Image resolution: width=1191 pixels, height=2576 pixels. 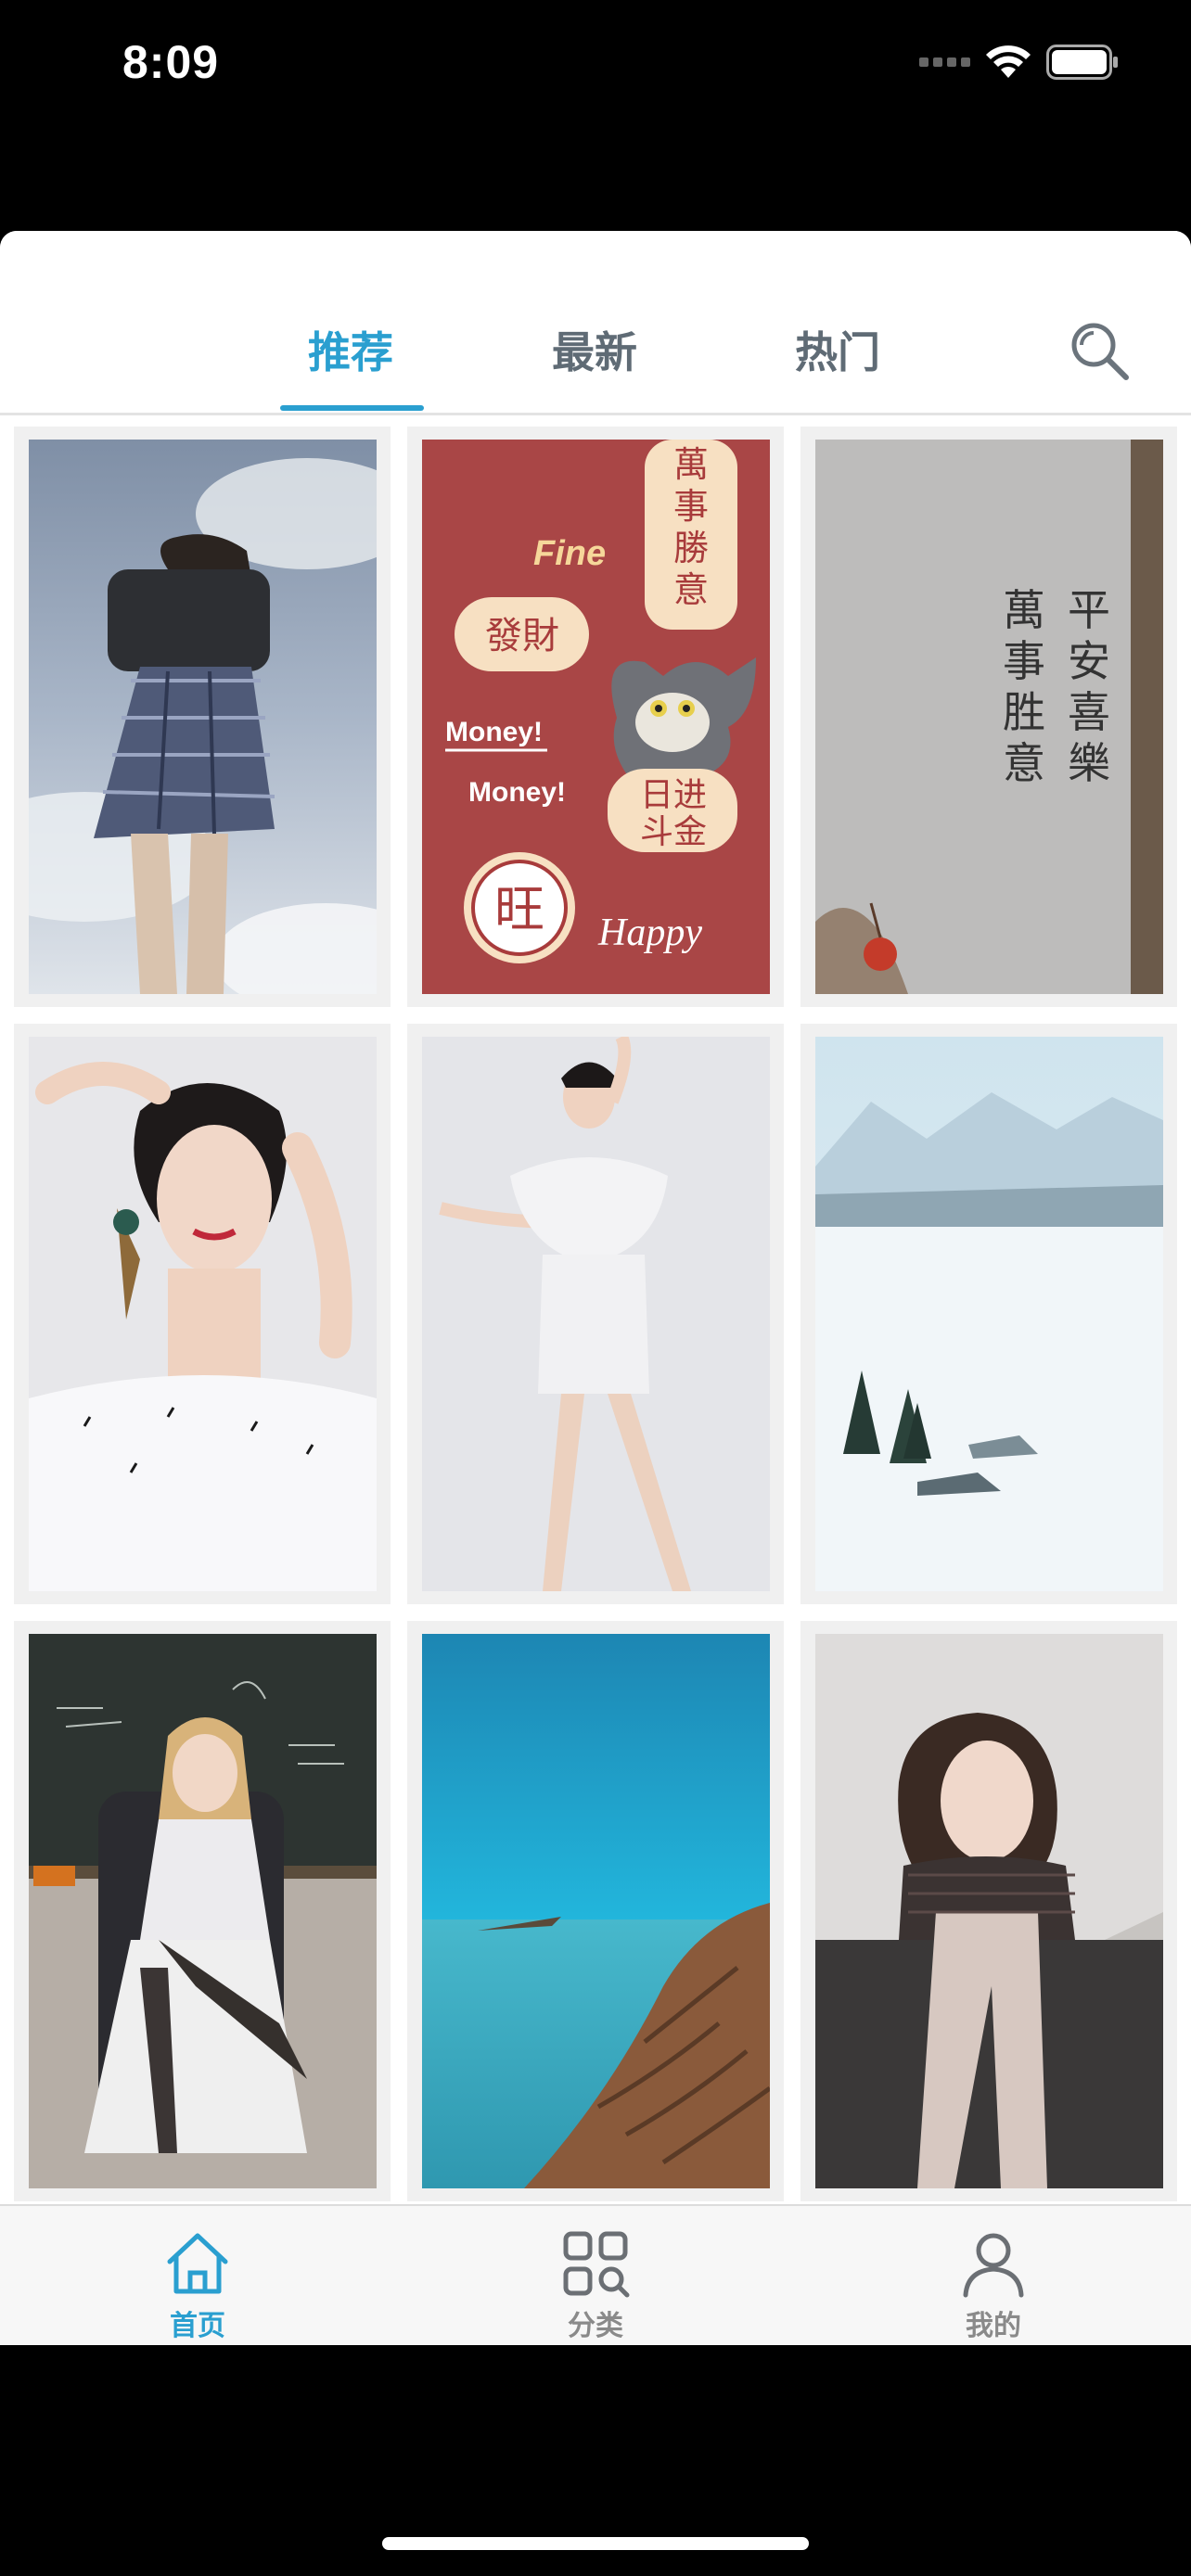 I want to click on profile-icon, so click(x=993, y=2265).